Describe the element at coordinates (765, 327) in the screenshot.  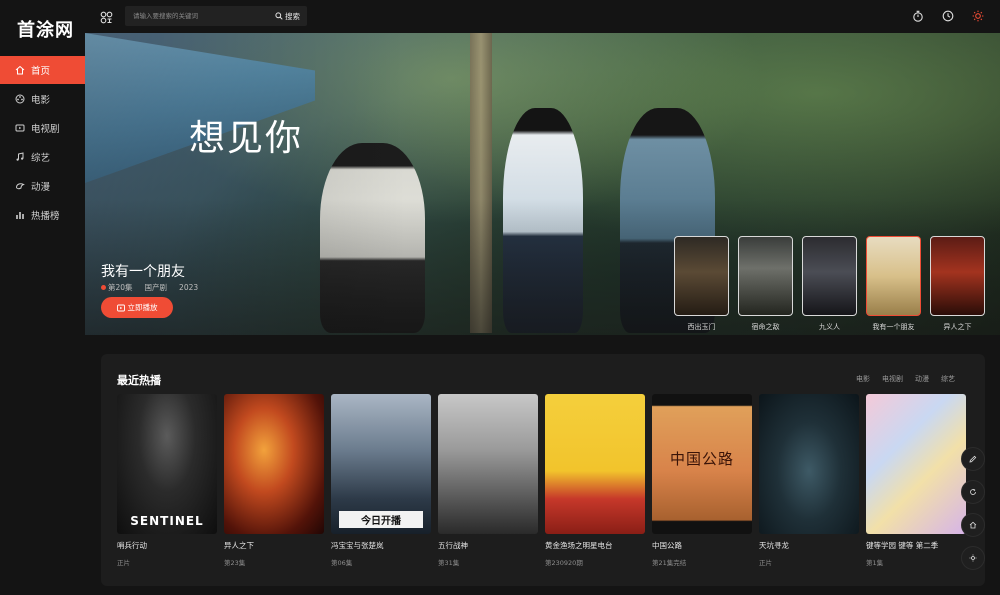
I see `thumb-label: 宿命之敌` at that location.